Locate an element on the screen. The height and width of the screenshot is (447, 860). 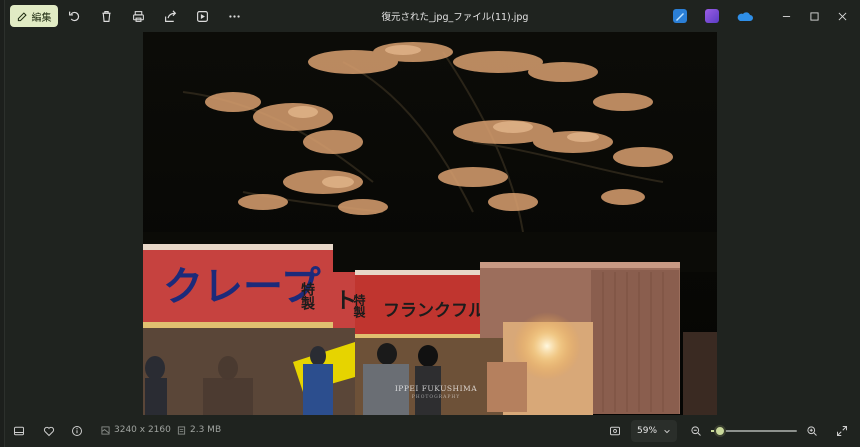
fit-to-window-icon is located at coordinates (615, 431).